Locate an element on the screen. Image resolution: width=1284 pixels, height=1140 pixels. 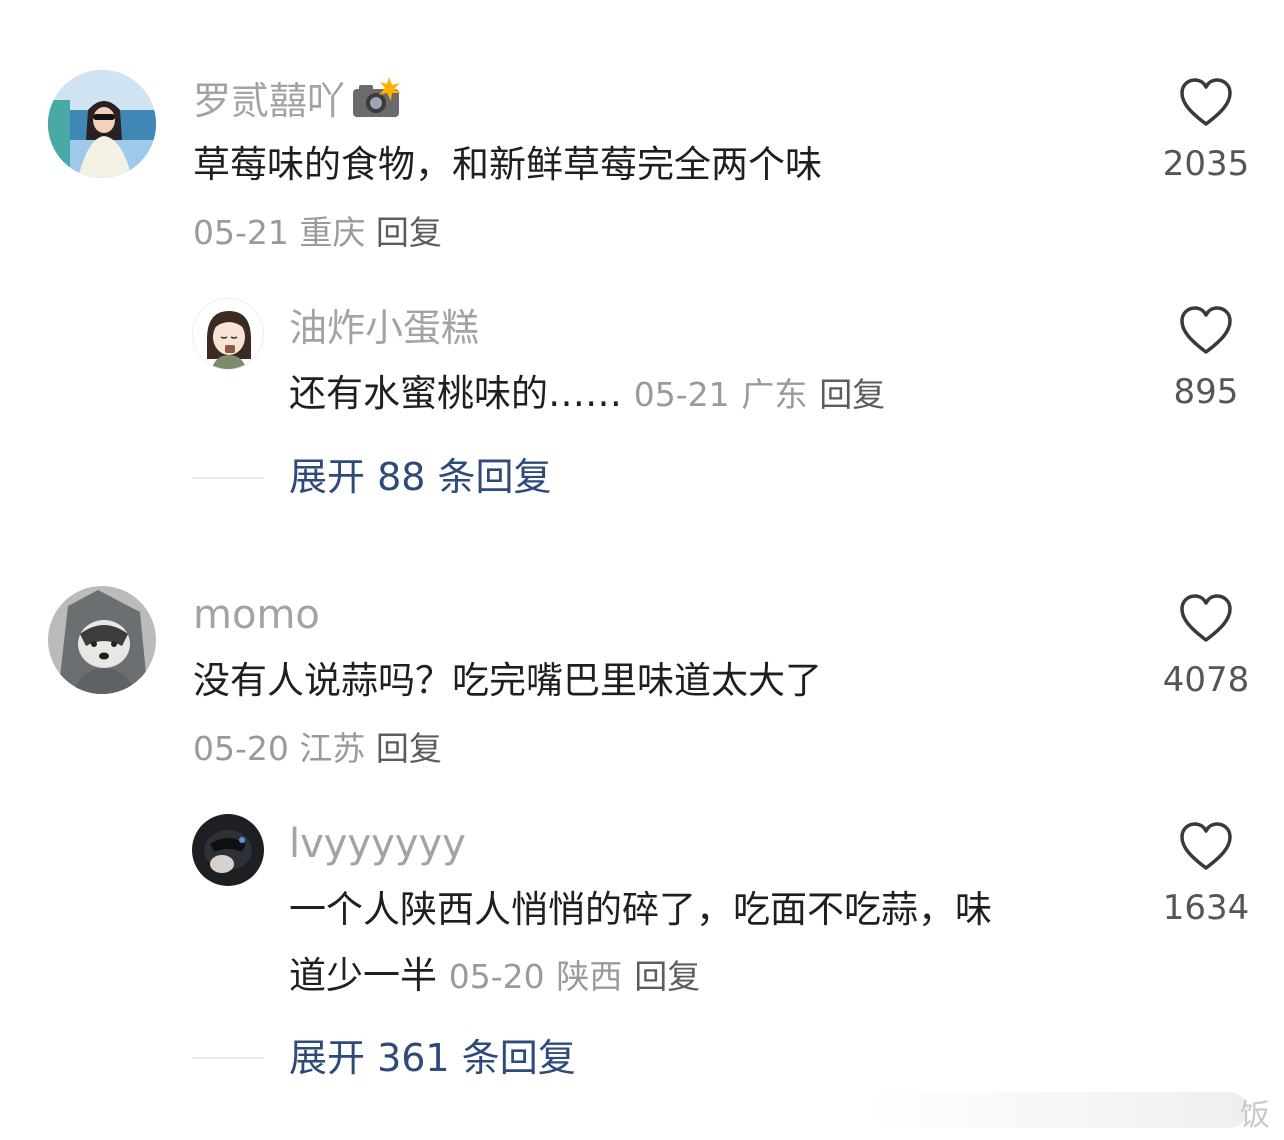
comment-username: momo is located at coordinates (256, 615).